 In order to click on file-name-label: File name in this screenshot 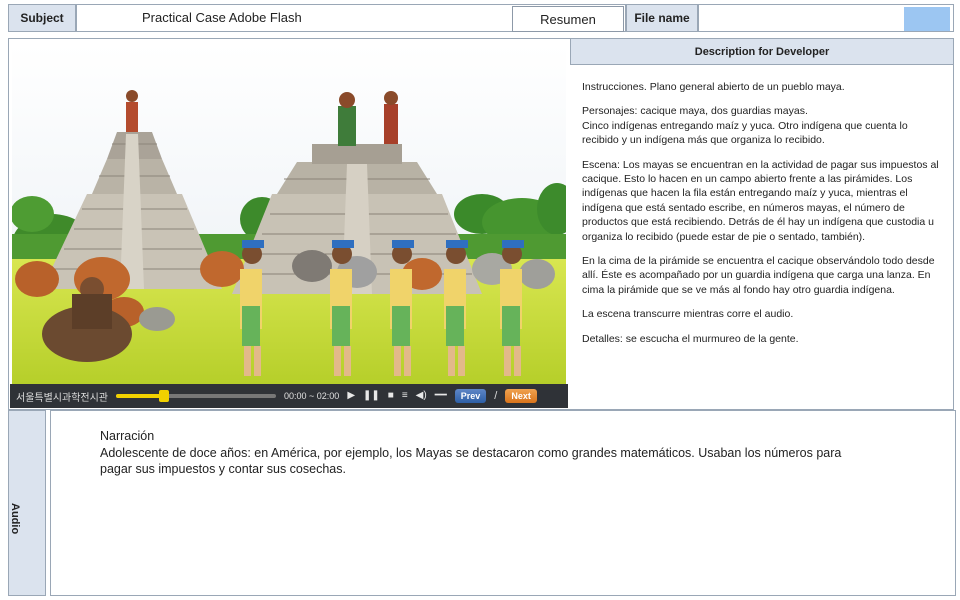, I will do `click(662, 18)`.